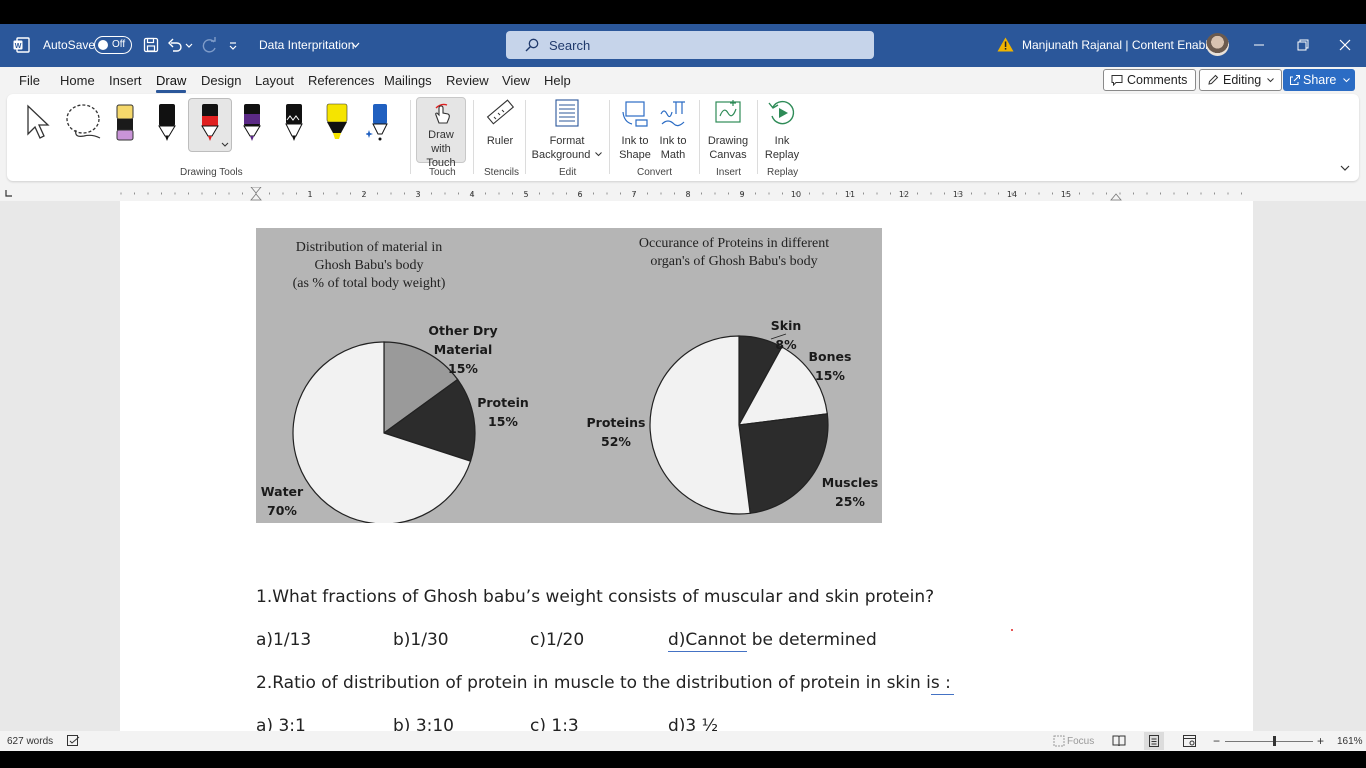  I want to click on red-pen-selected, so click(210, 125).